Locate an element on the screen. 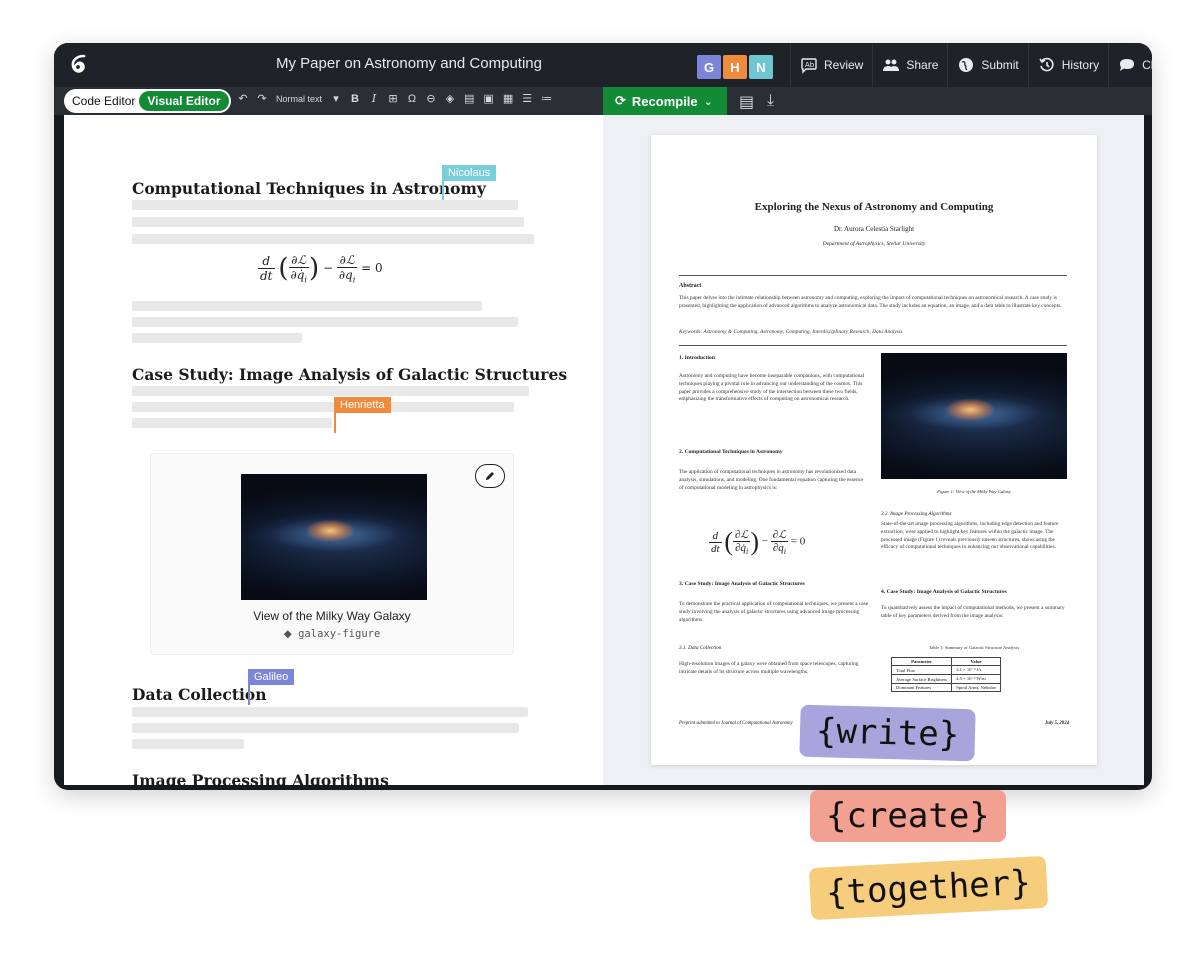 The image size is (1200, 974). abstract-heading: Abstract is located at coordinates (690, 286).